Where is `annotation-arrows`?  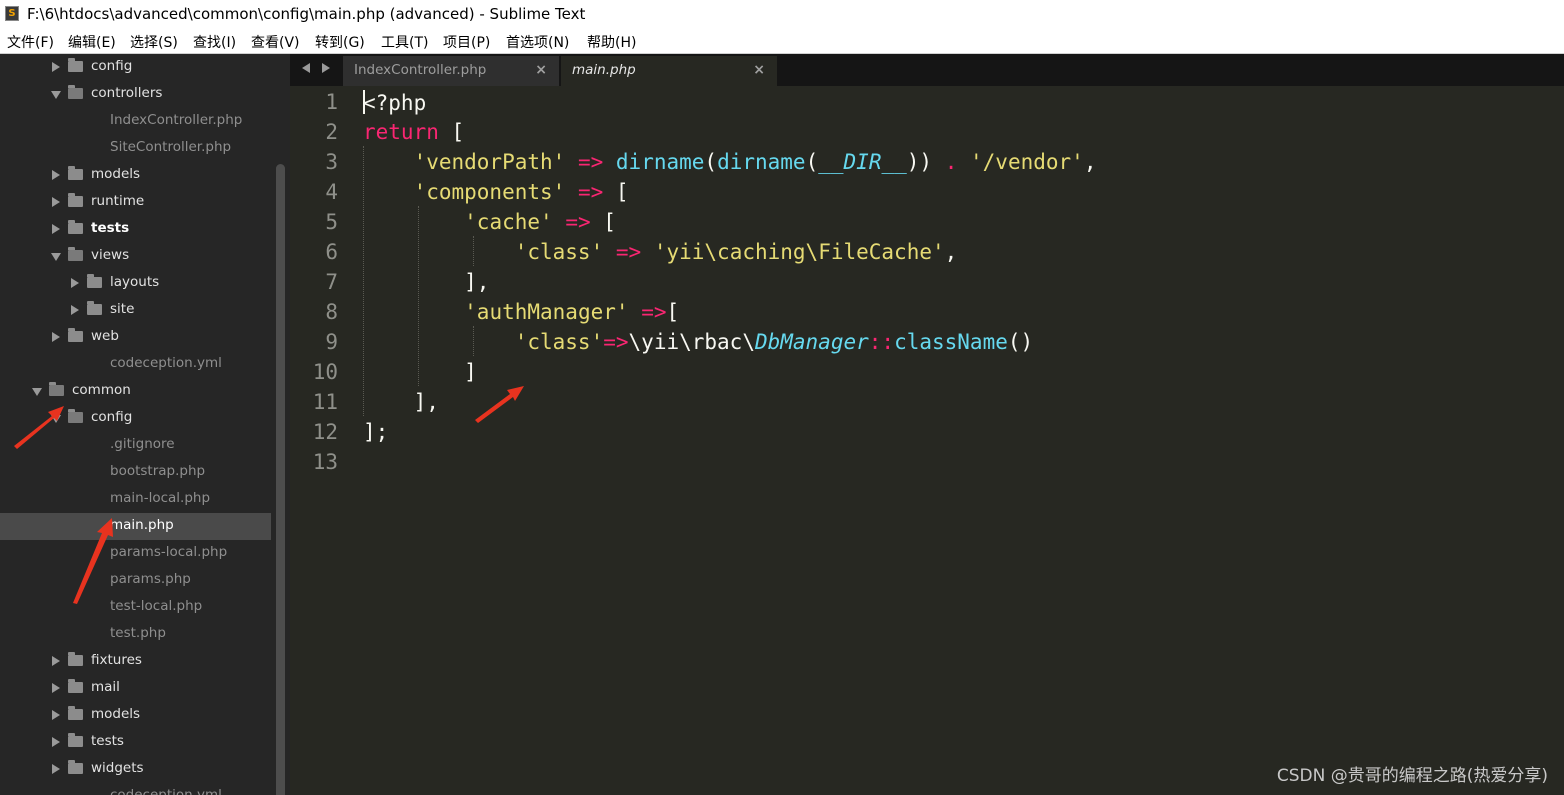 annotation-arrows is located at coordinates (269, 495).